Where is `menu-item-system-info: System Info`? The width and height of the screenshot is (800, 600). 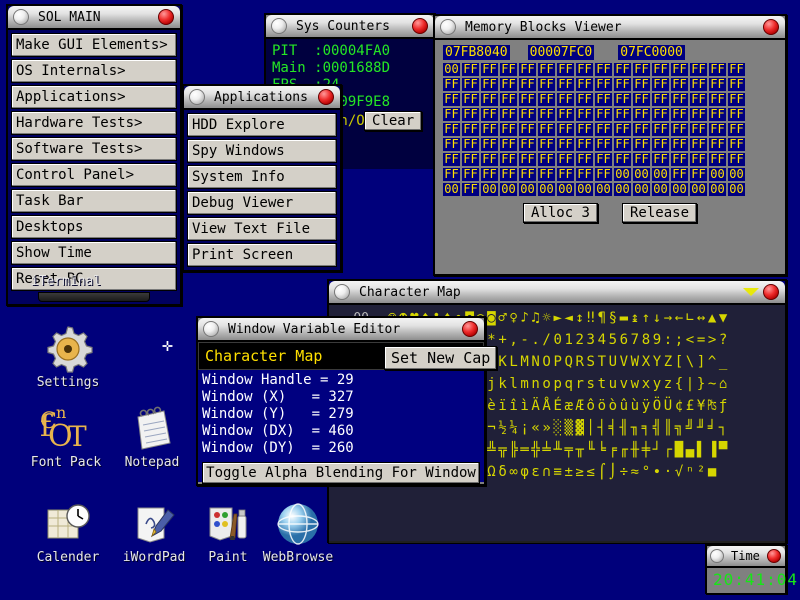
menu-item-system-info: System Info is located at coordinates (262, 177).